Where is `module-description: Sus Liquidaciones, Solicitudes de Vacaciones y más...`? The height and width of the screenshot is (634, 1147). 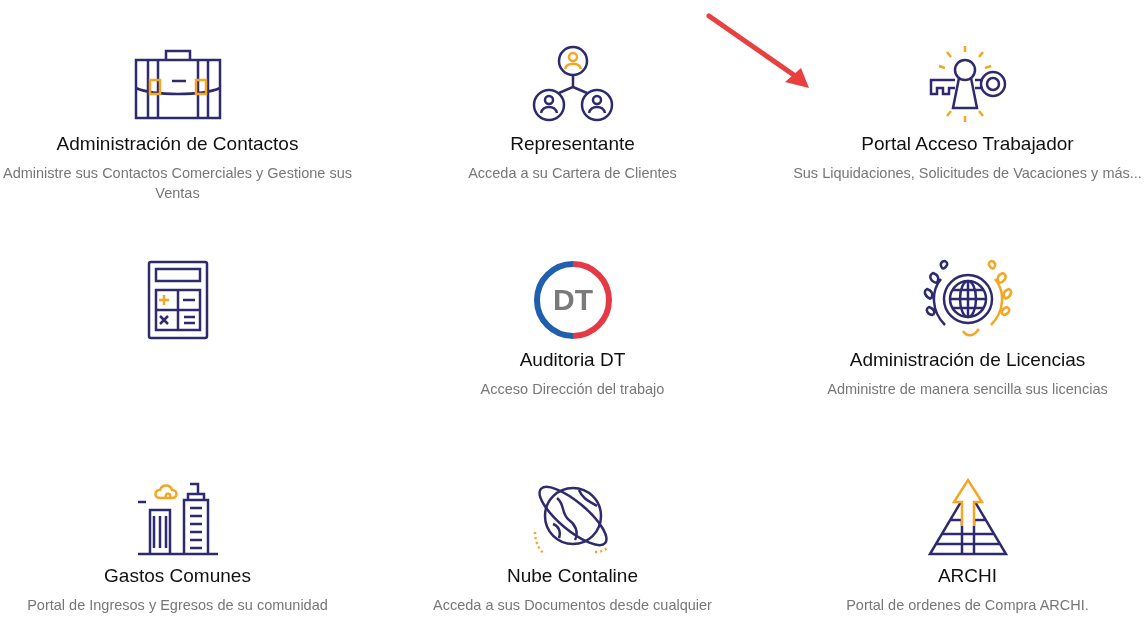 module-description: Sus Liquidaciones, Solicitudes de Vacaciones y más... is located at coordinates (967, 173).